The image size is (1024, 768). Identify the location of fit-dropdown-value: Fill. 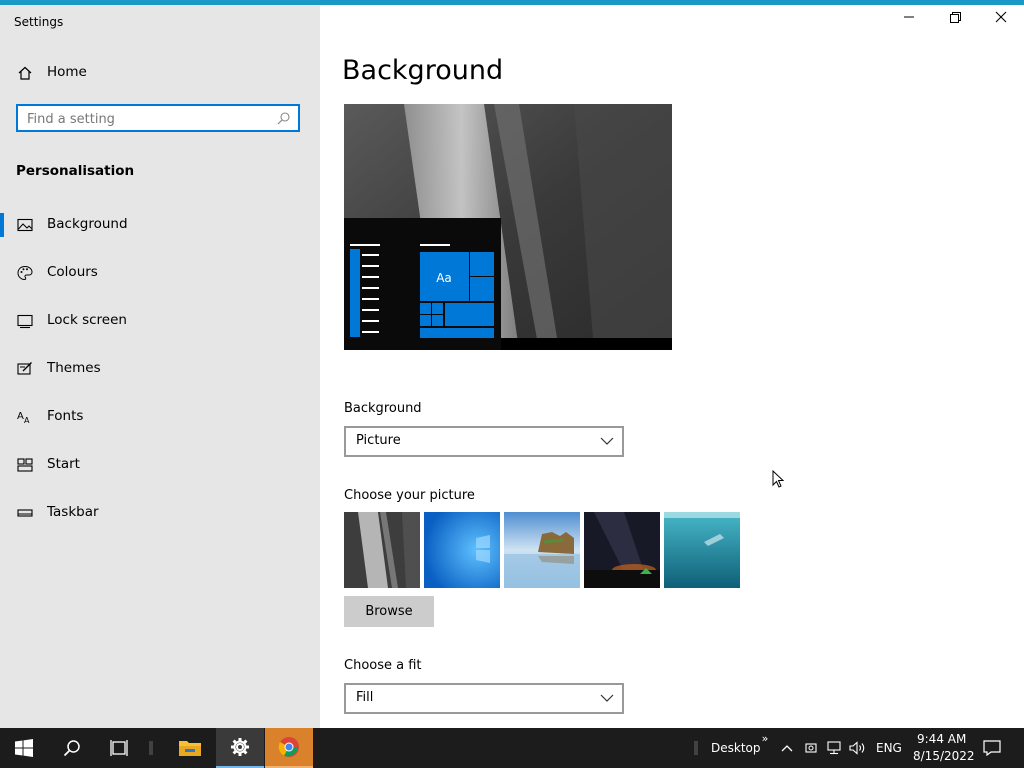
(365, 697).